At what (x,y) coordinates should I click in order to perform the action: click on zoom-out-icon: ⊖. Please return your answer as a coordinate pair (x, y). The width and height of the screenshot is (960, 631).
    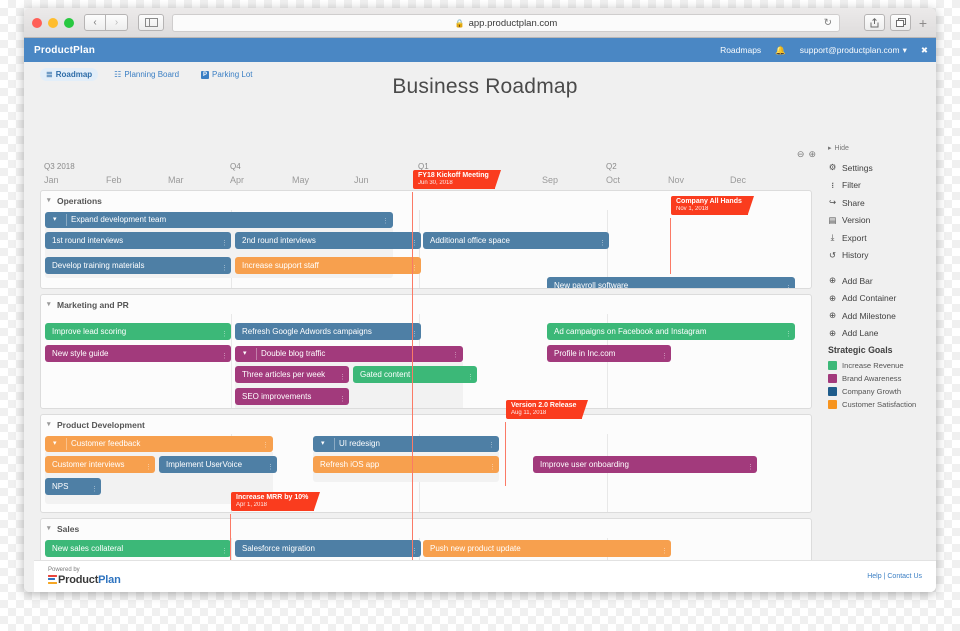
    Looking at the image, I should click on (801, 154).